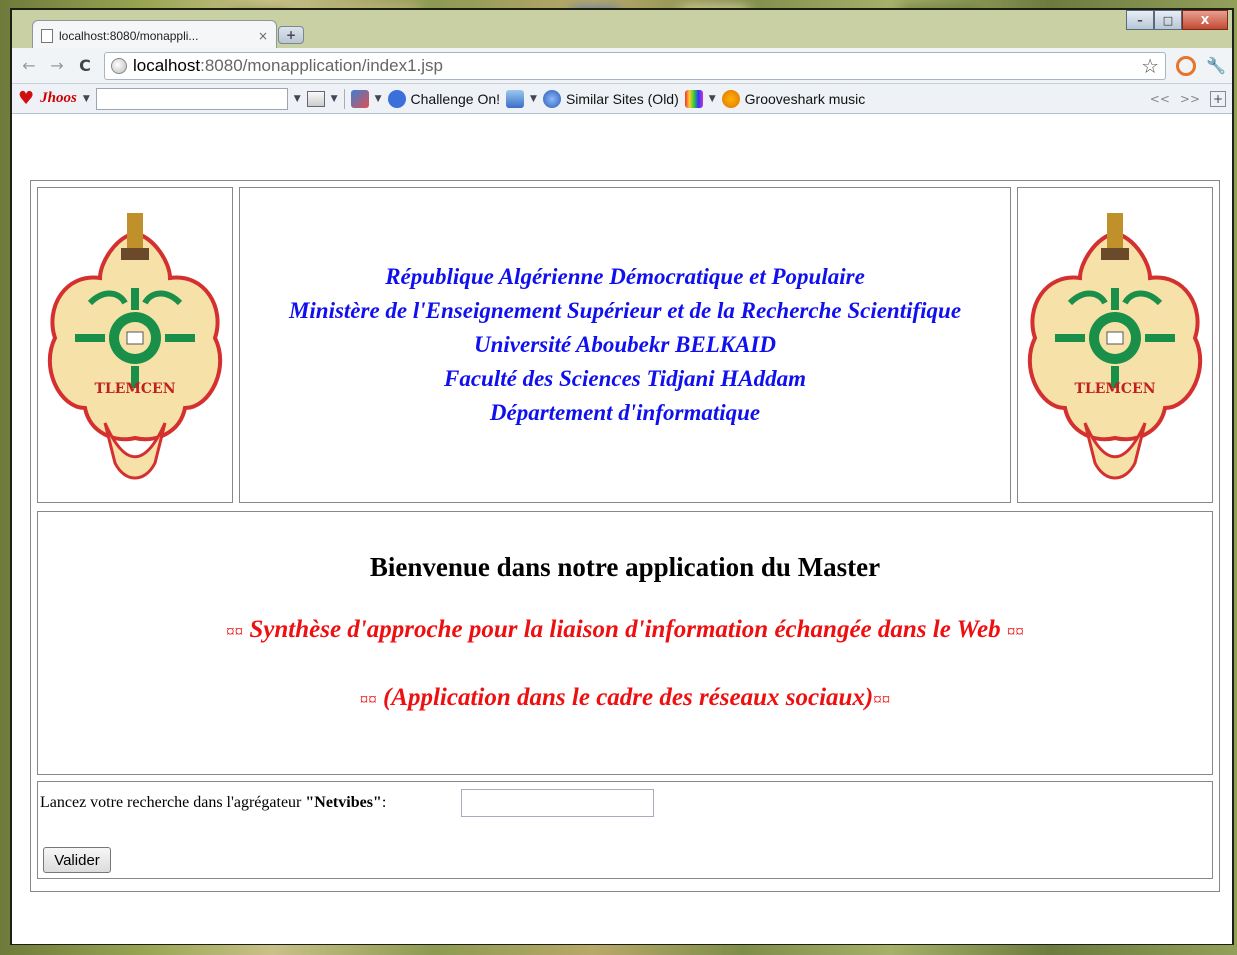 This screenshot has height=955, width=1237. I want to click on divider, so click(344, 98).